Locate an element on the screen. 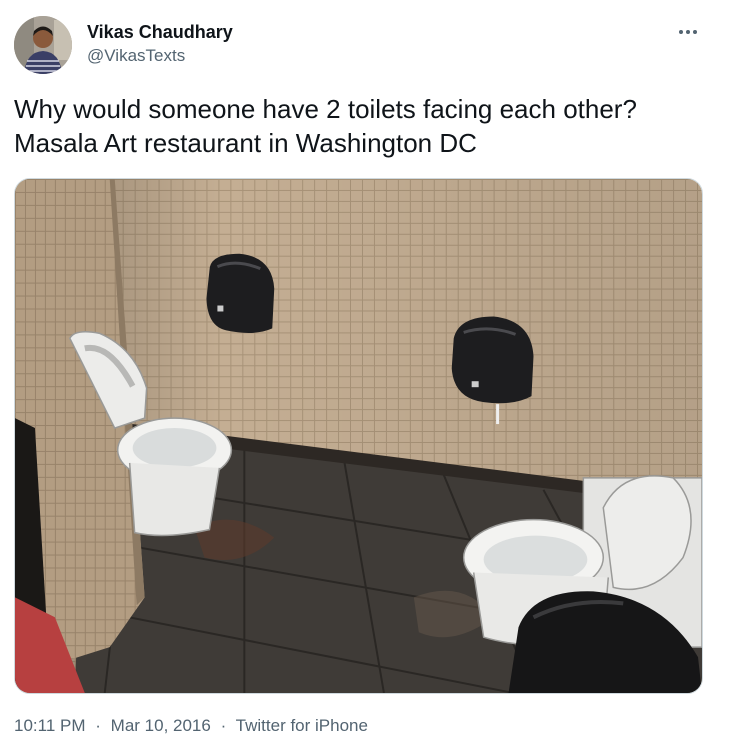  author-block: Vikas Chaudhary @VikasTexts is located at coordinates (160, 44).